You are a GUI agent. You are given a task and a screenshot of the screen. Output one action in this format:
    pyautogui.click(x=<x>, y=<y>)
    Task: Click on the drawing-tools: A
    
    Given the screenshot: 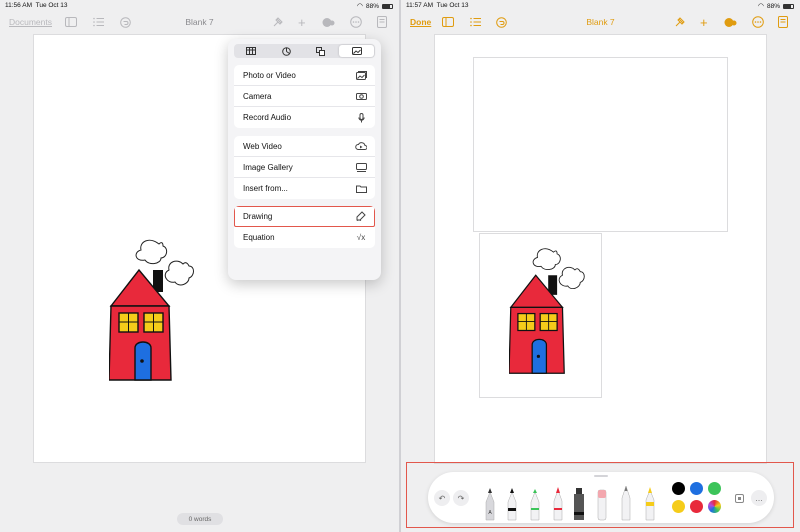 What is the action you would take?
    pyautogui.click(x=570, y=503)
    